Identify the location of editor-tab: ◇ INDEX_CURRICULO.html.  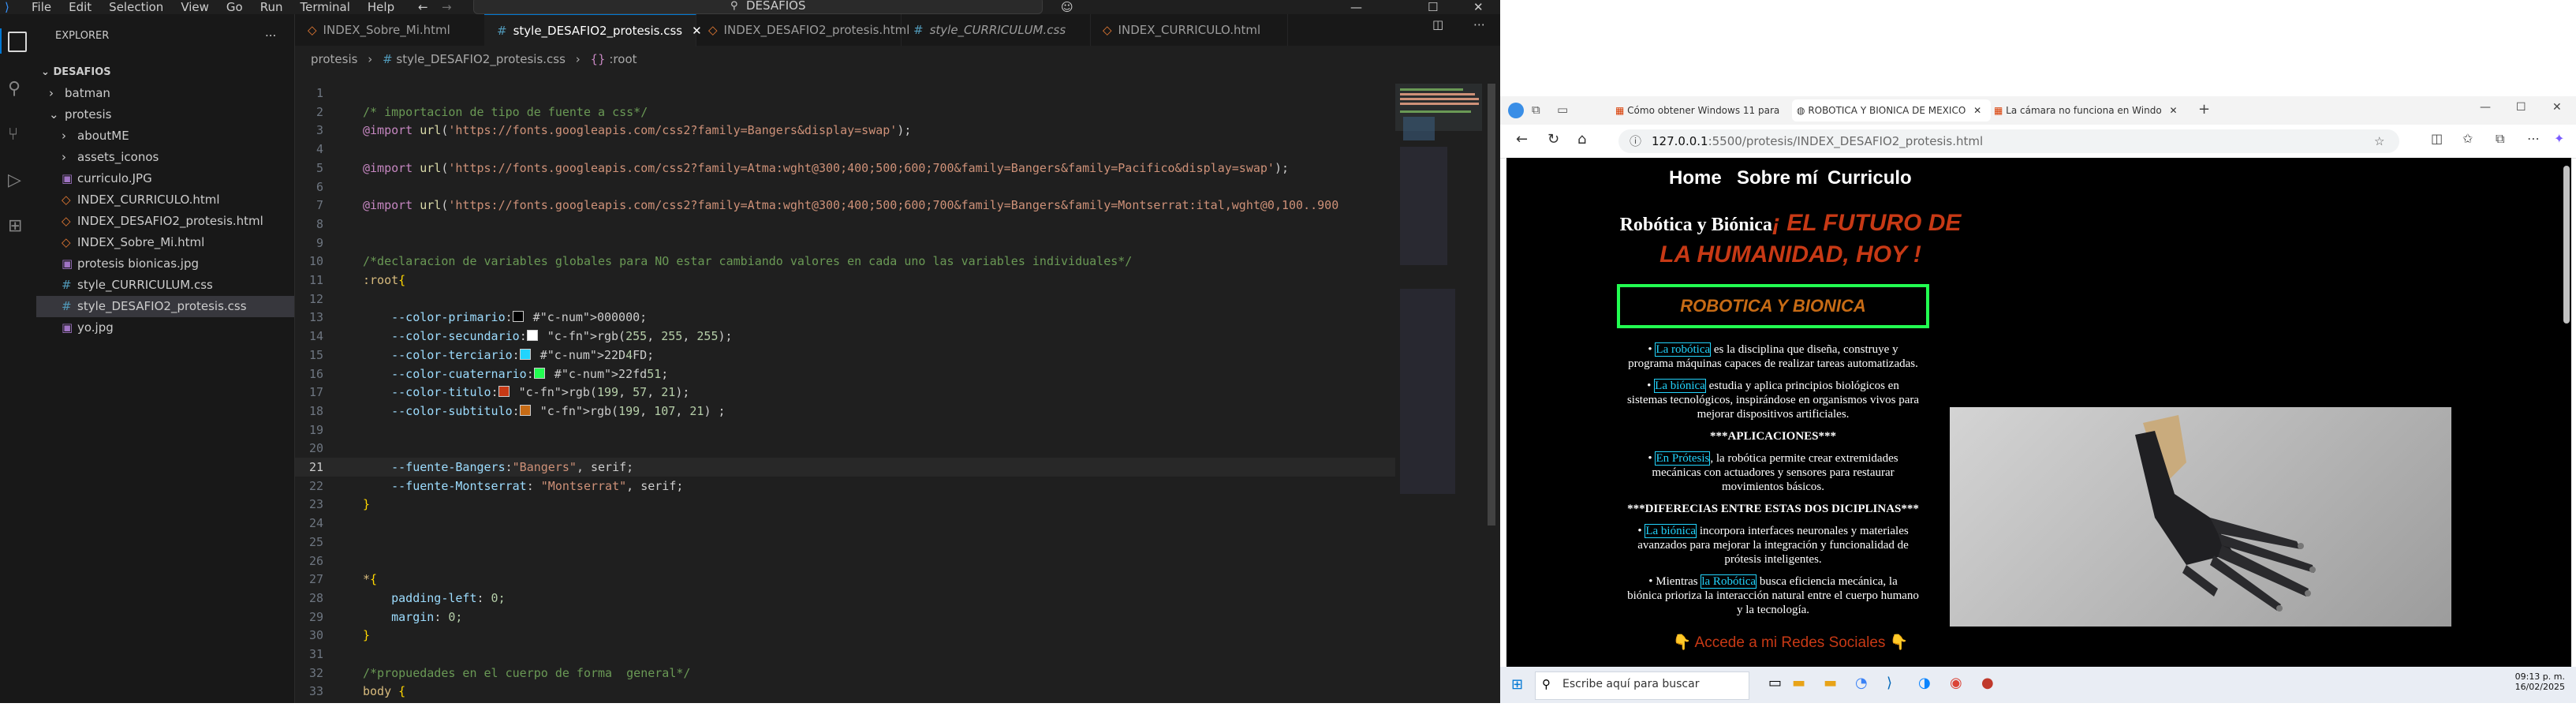
(1189, 30).